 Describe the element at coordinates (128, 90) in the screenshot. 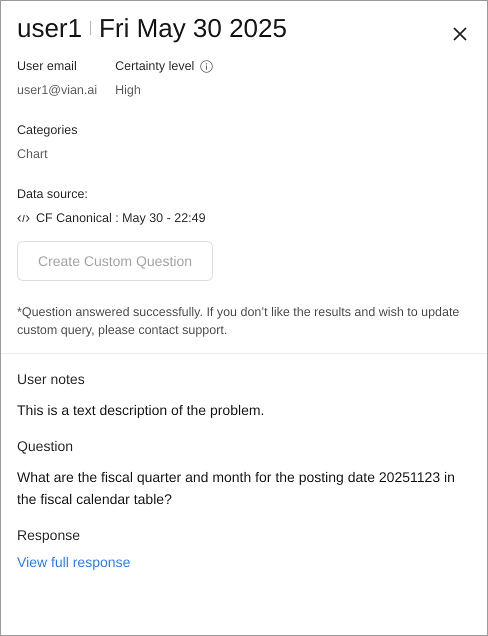

I see `field-value: High` at that location.